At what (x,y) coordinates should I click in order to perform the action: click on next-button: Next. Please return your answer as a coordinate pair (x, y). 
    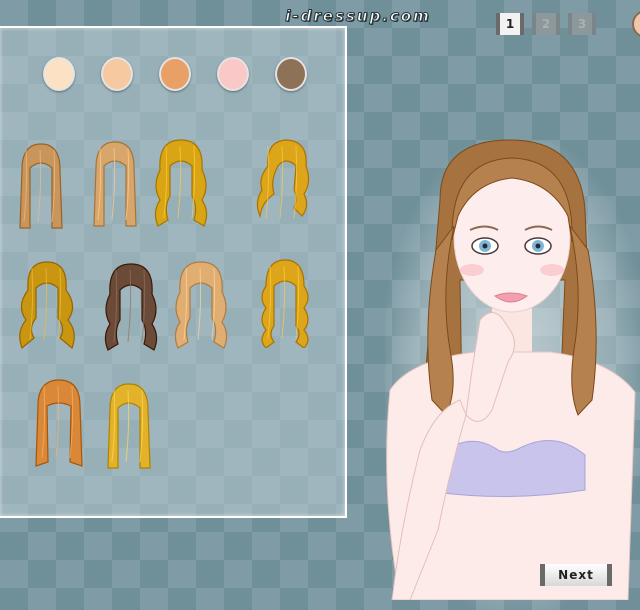
    Looking at the image, I should click on (576, 575).